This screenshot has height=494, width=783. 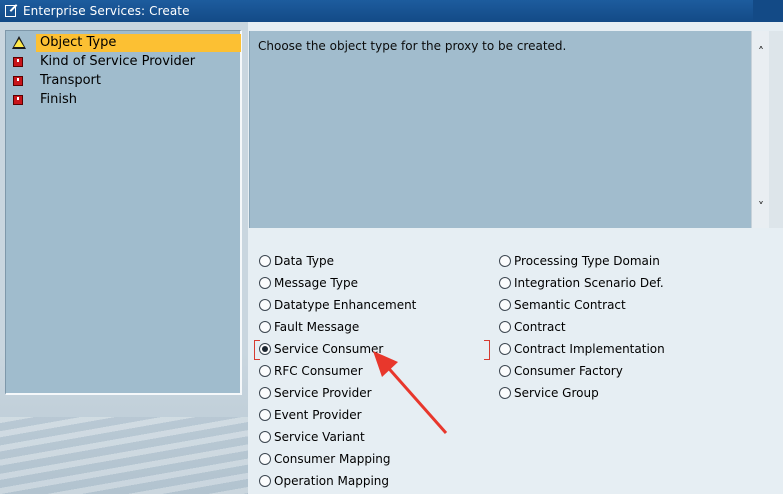 I want to click on option-label: Service Provider, so click(x=323, y=393).